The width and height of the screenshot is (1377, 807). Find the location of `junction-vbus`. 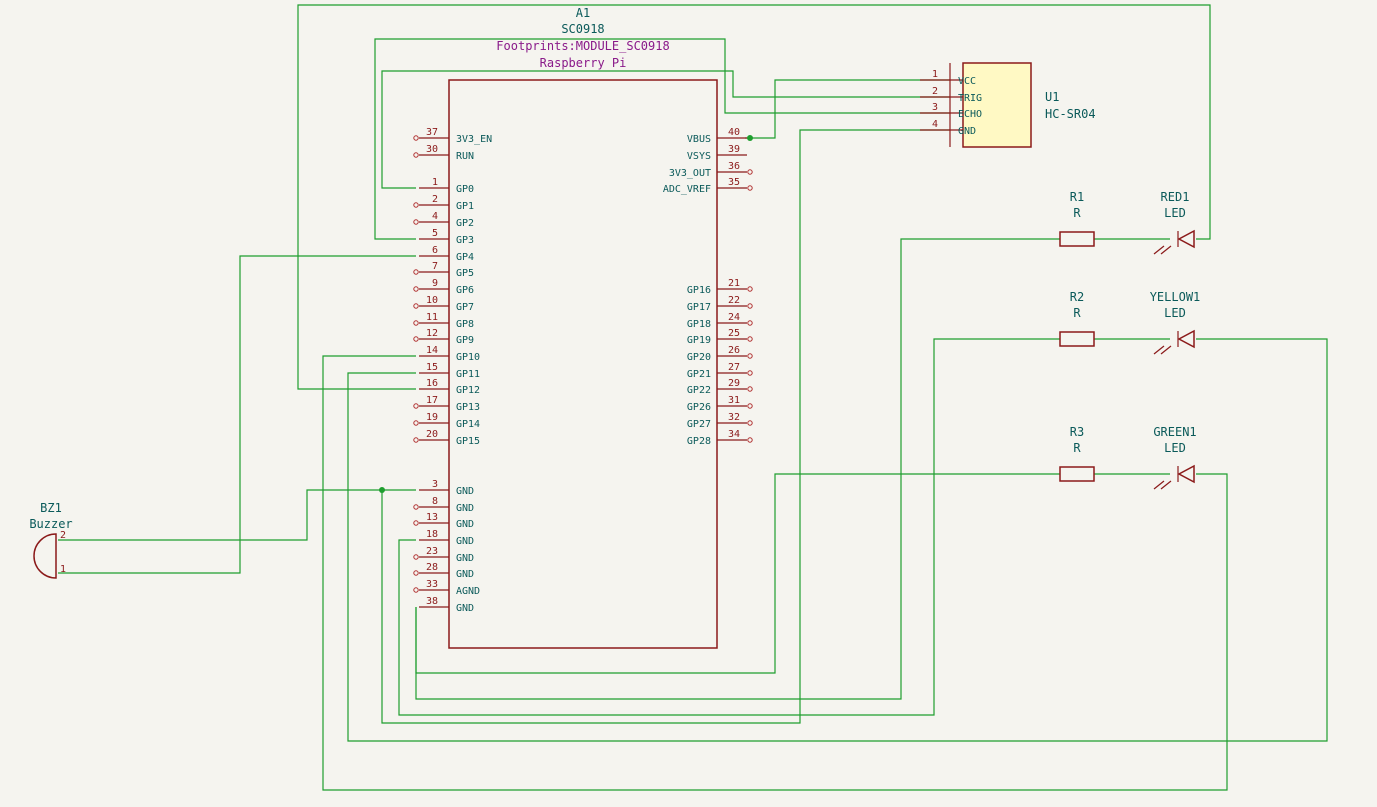

junction-vbus is located at coordinates (750, 138).